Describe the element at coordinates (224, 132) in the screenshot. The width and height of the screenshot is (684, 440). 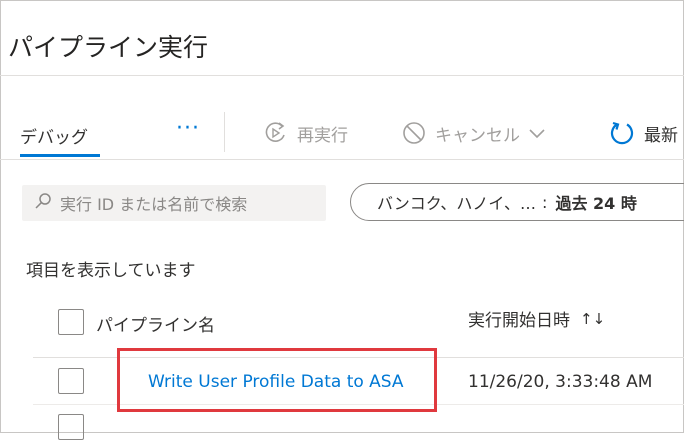
I see `toolbar-separator` at that location.